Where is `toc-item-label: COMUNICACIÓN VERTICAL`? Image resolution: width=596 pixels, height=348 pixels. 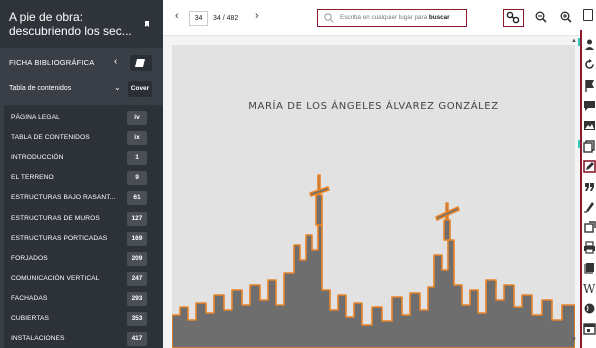 toc-item-label: COMUNICACIÓN VERTICAL is located at coordinates (55, 278).